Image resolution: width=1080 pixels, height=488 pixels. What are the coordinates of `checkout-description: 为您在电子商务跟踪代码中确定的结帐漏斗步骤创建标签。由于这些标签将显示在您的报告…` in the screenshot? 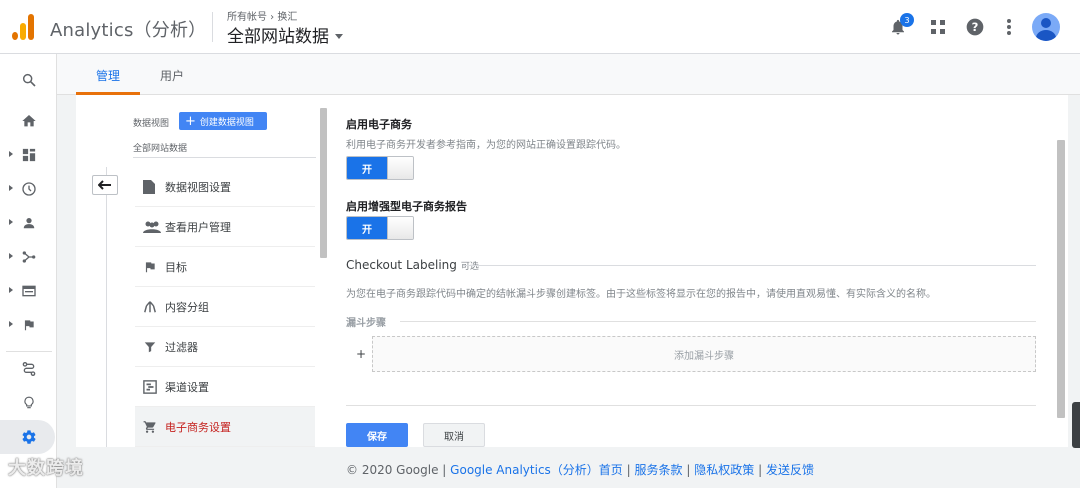 It's located at (641, 294).